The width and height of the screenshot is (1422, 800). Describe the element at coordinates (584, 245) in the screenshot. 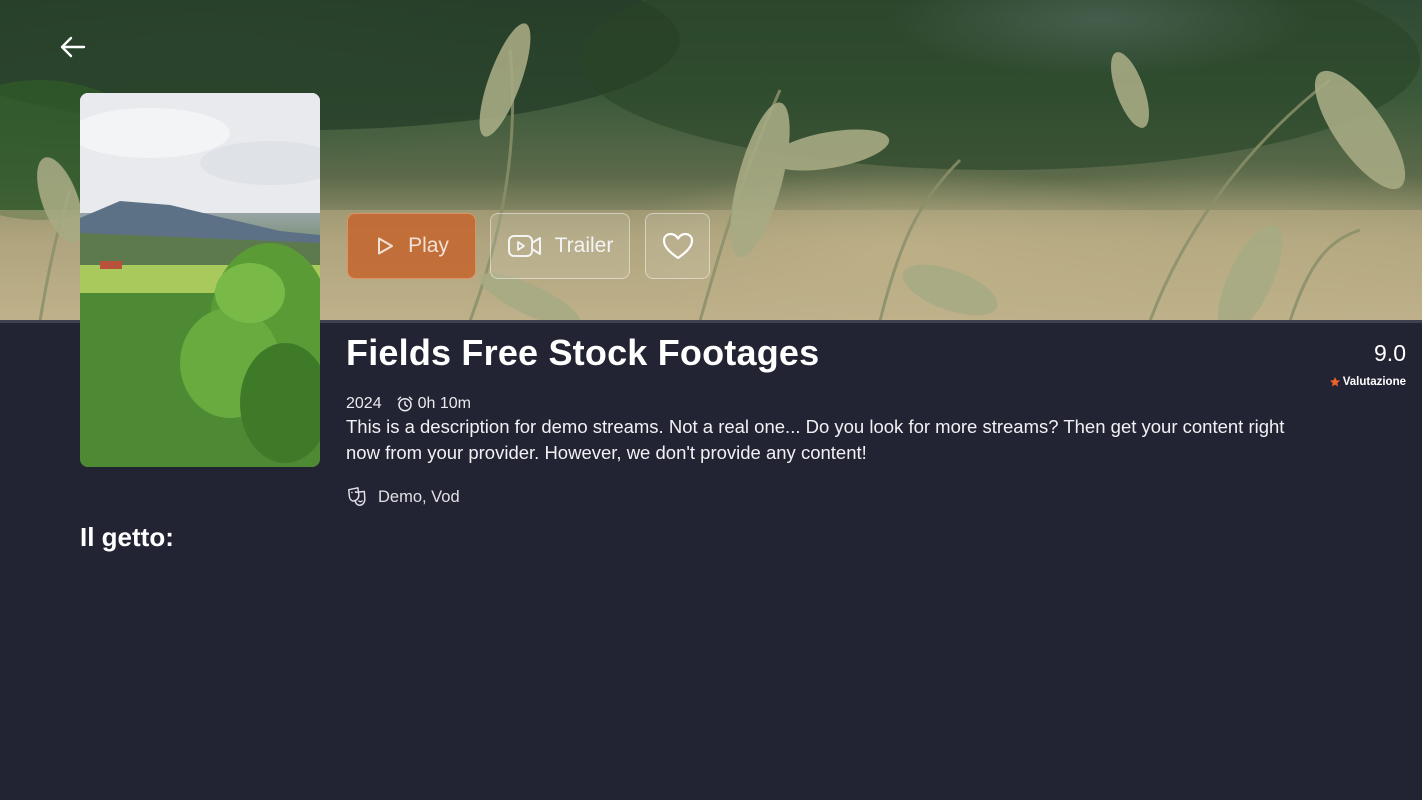

I see `trailer-button-label: Trailer` at that location.